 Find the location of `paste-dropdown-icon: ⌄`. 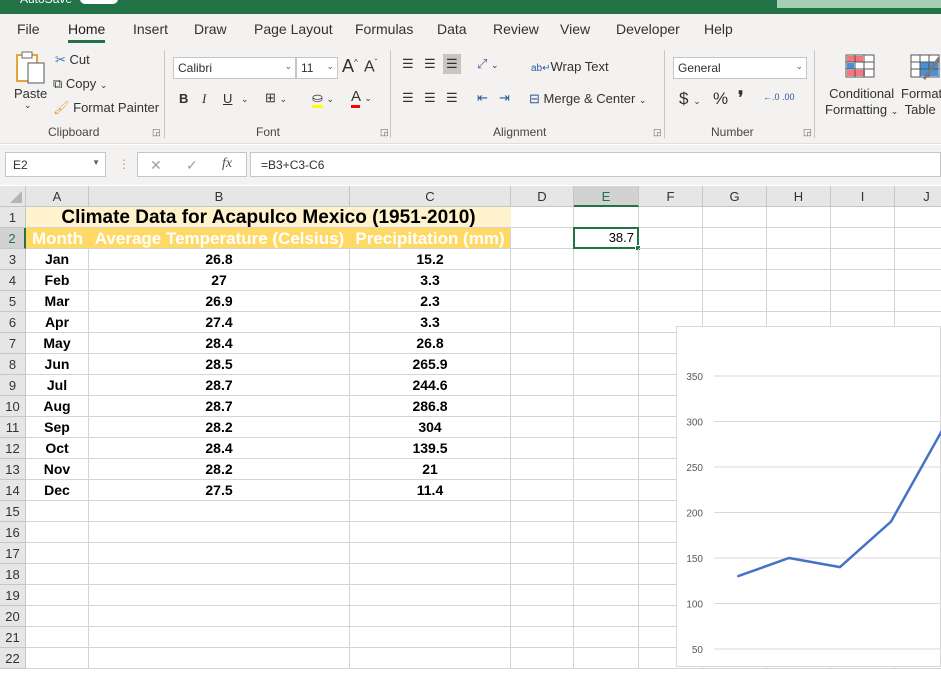

paste-dropdown-icon: ⌄ is located at coordinates (28, 105).